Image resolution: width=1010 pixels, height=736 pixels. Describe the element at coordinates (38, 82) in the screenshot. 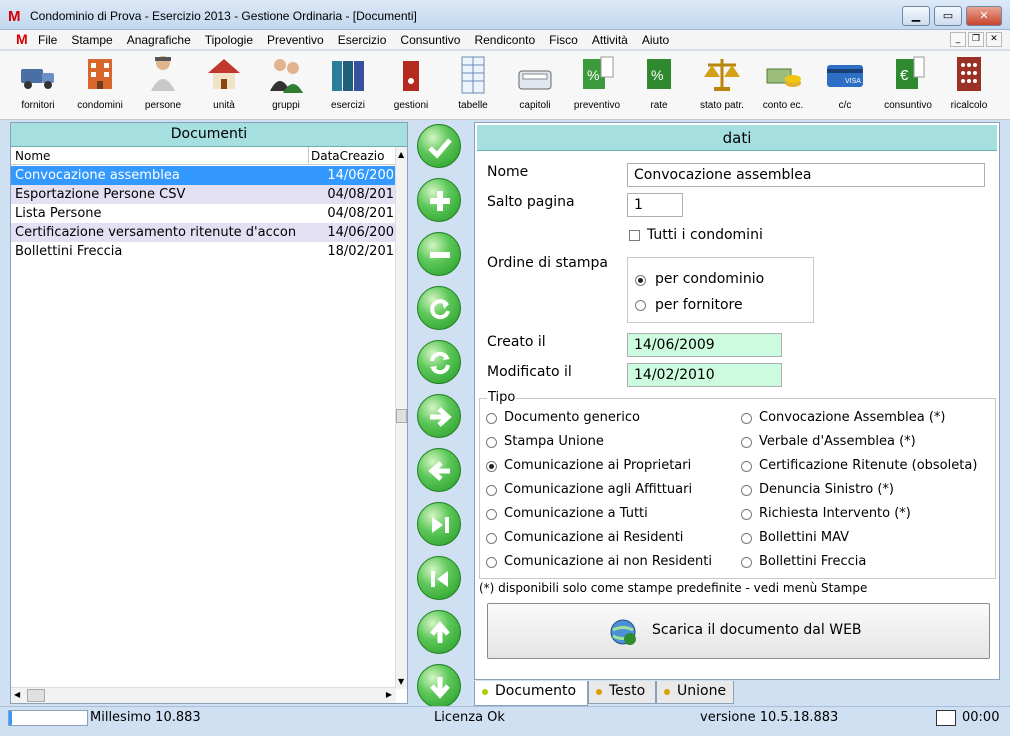

I see `toolbar-fornitori: fornitori` at that location.